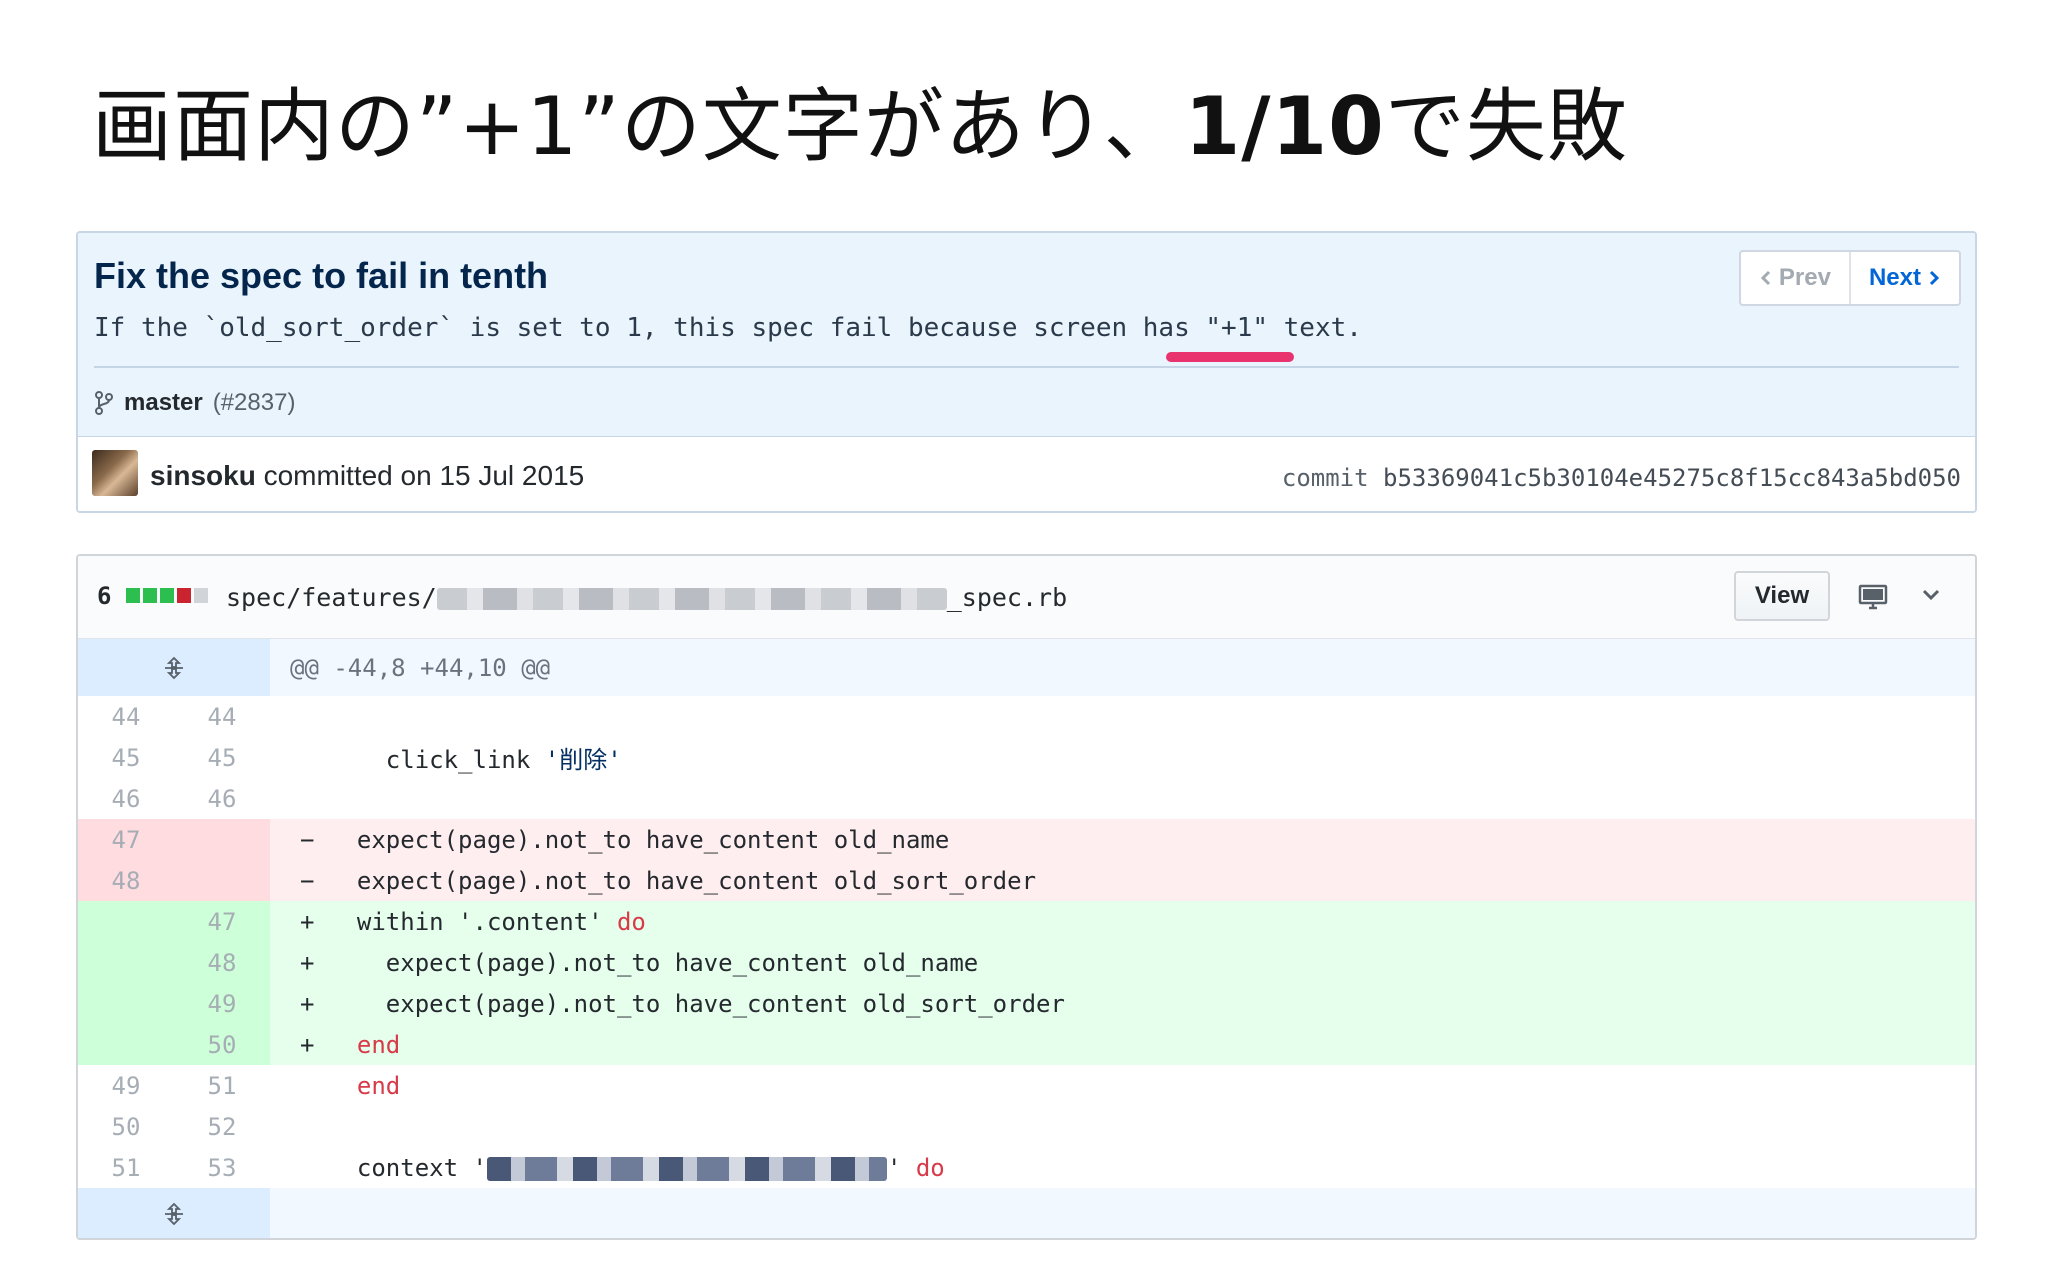 The image size is (2048, 1280). Describe the element at coordinates (222, 962) in the screenshot. I see `new-line-number: 48` at that location.